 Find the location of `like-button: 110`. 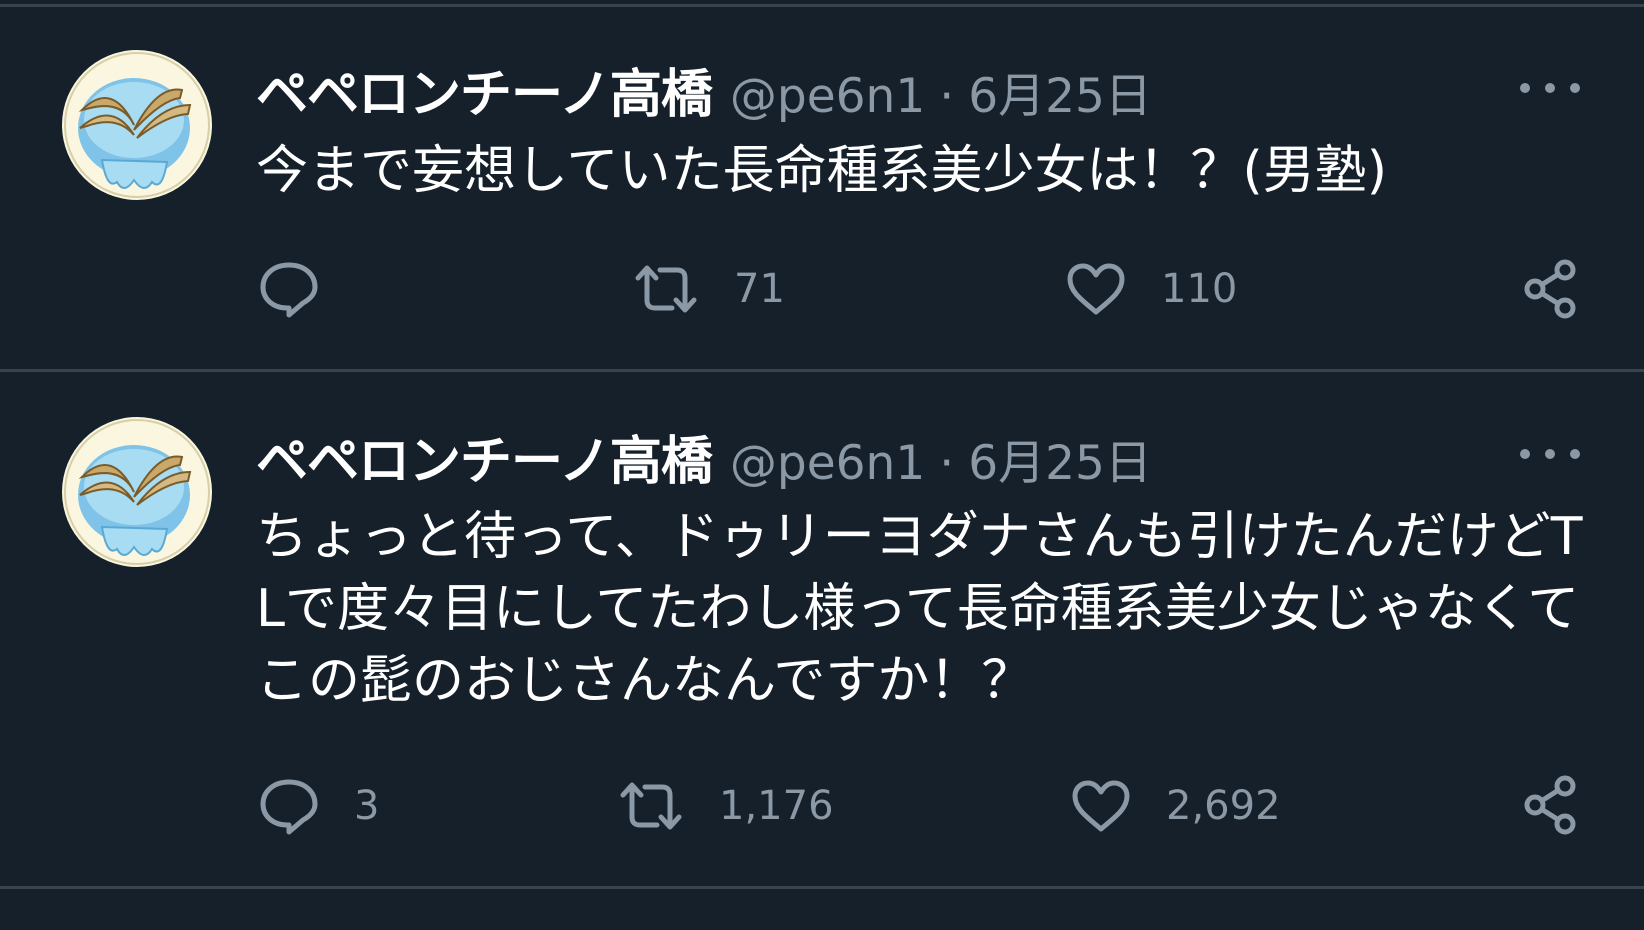

like-button: 110 is located at coordinates (1151, 289).